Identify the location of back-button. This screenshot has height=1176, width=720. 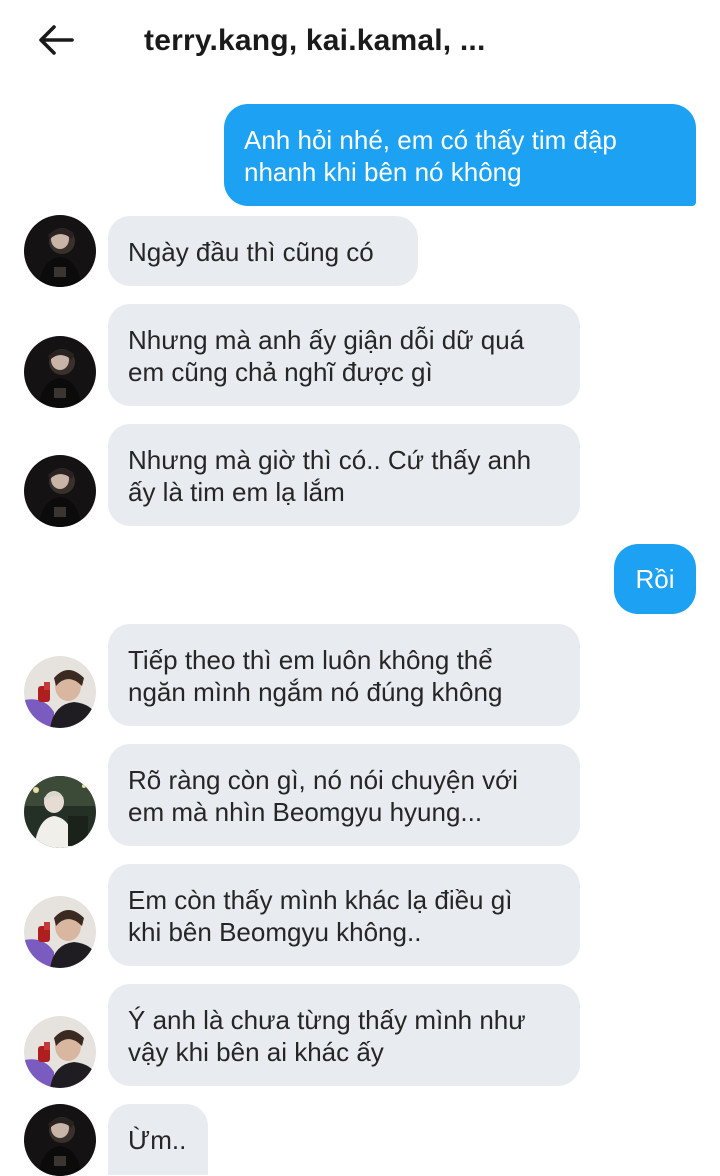
(56, 40).